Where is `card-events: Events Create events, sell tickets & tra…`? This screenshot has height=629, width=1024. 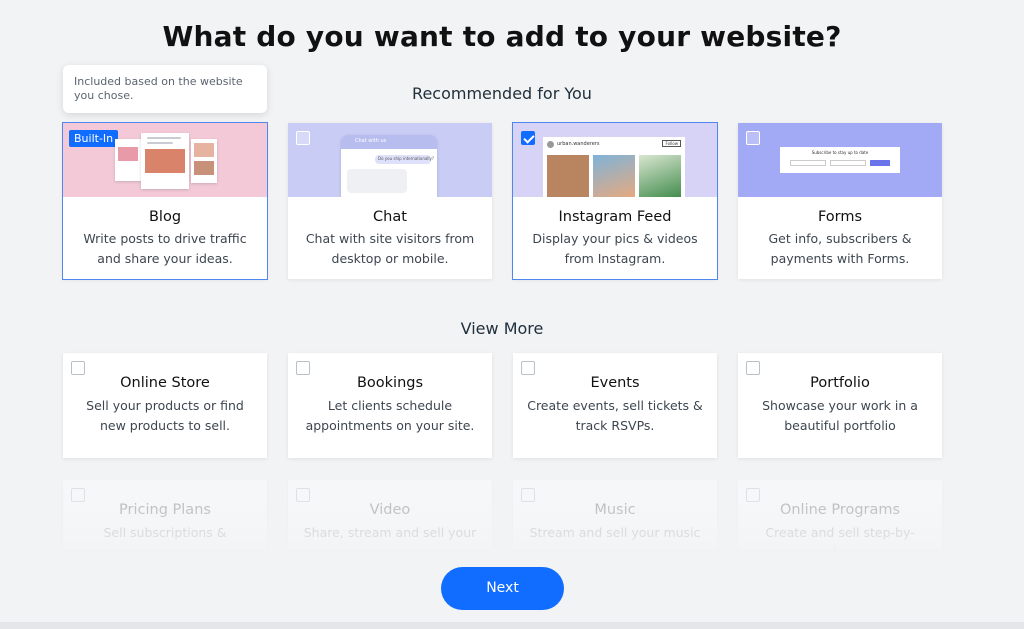
card-events: Events Create events, sell tickets & tra… is located at coordinates (615, 405).